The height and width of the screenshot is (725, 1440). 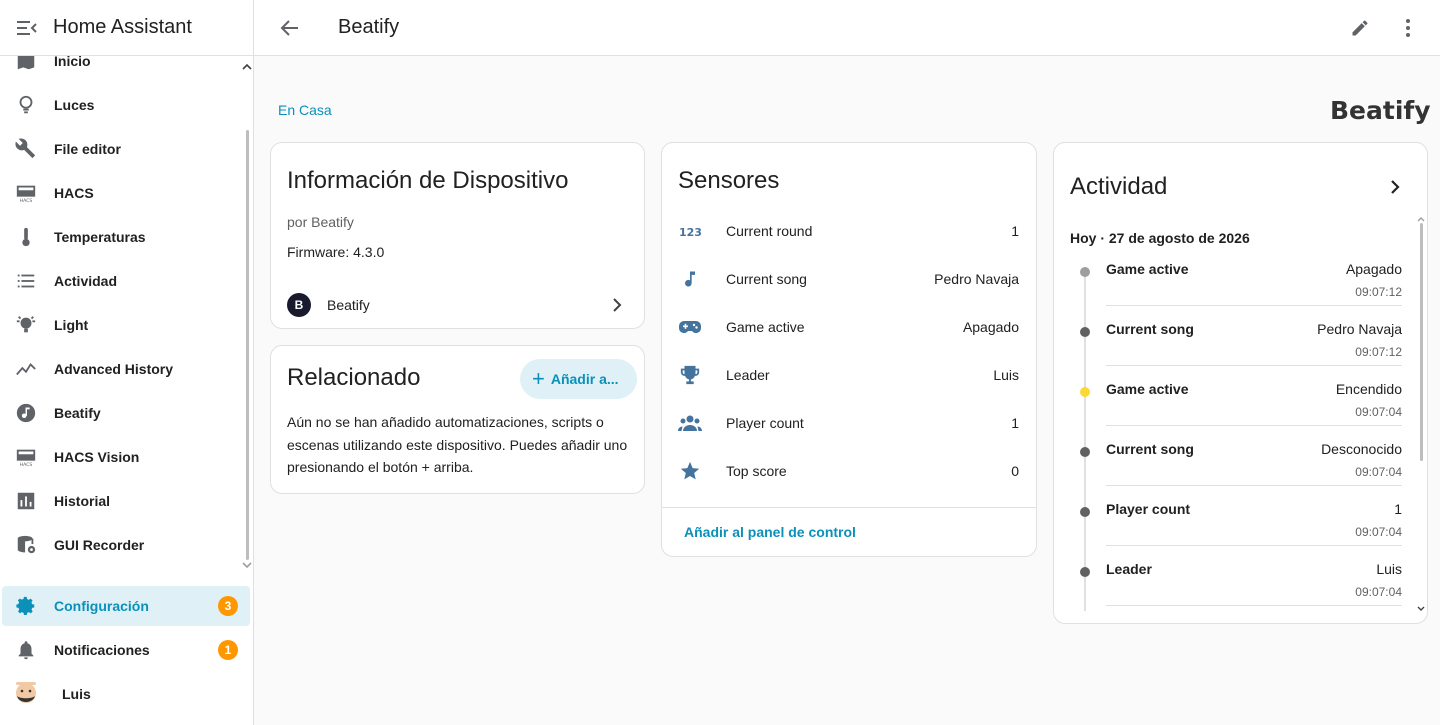 I want to click on sidebar-item-label: HACS Vision, so click(x=97, y=457).